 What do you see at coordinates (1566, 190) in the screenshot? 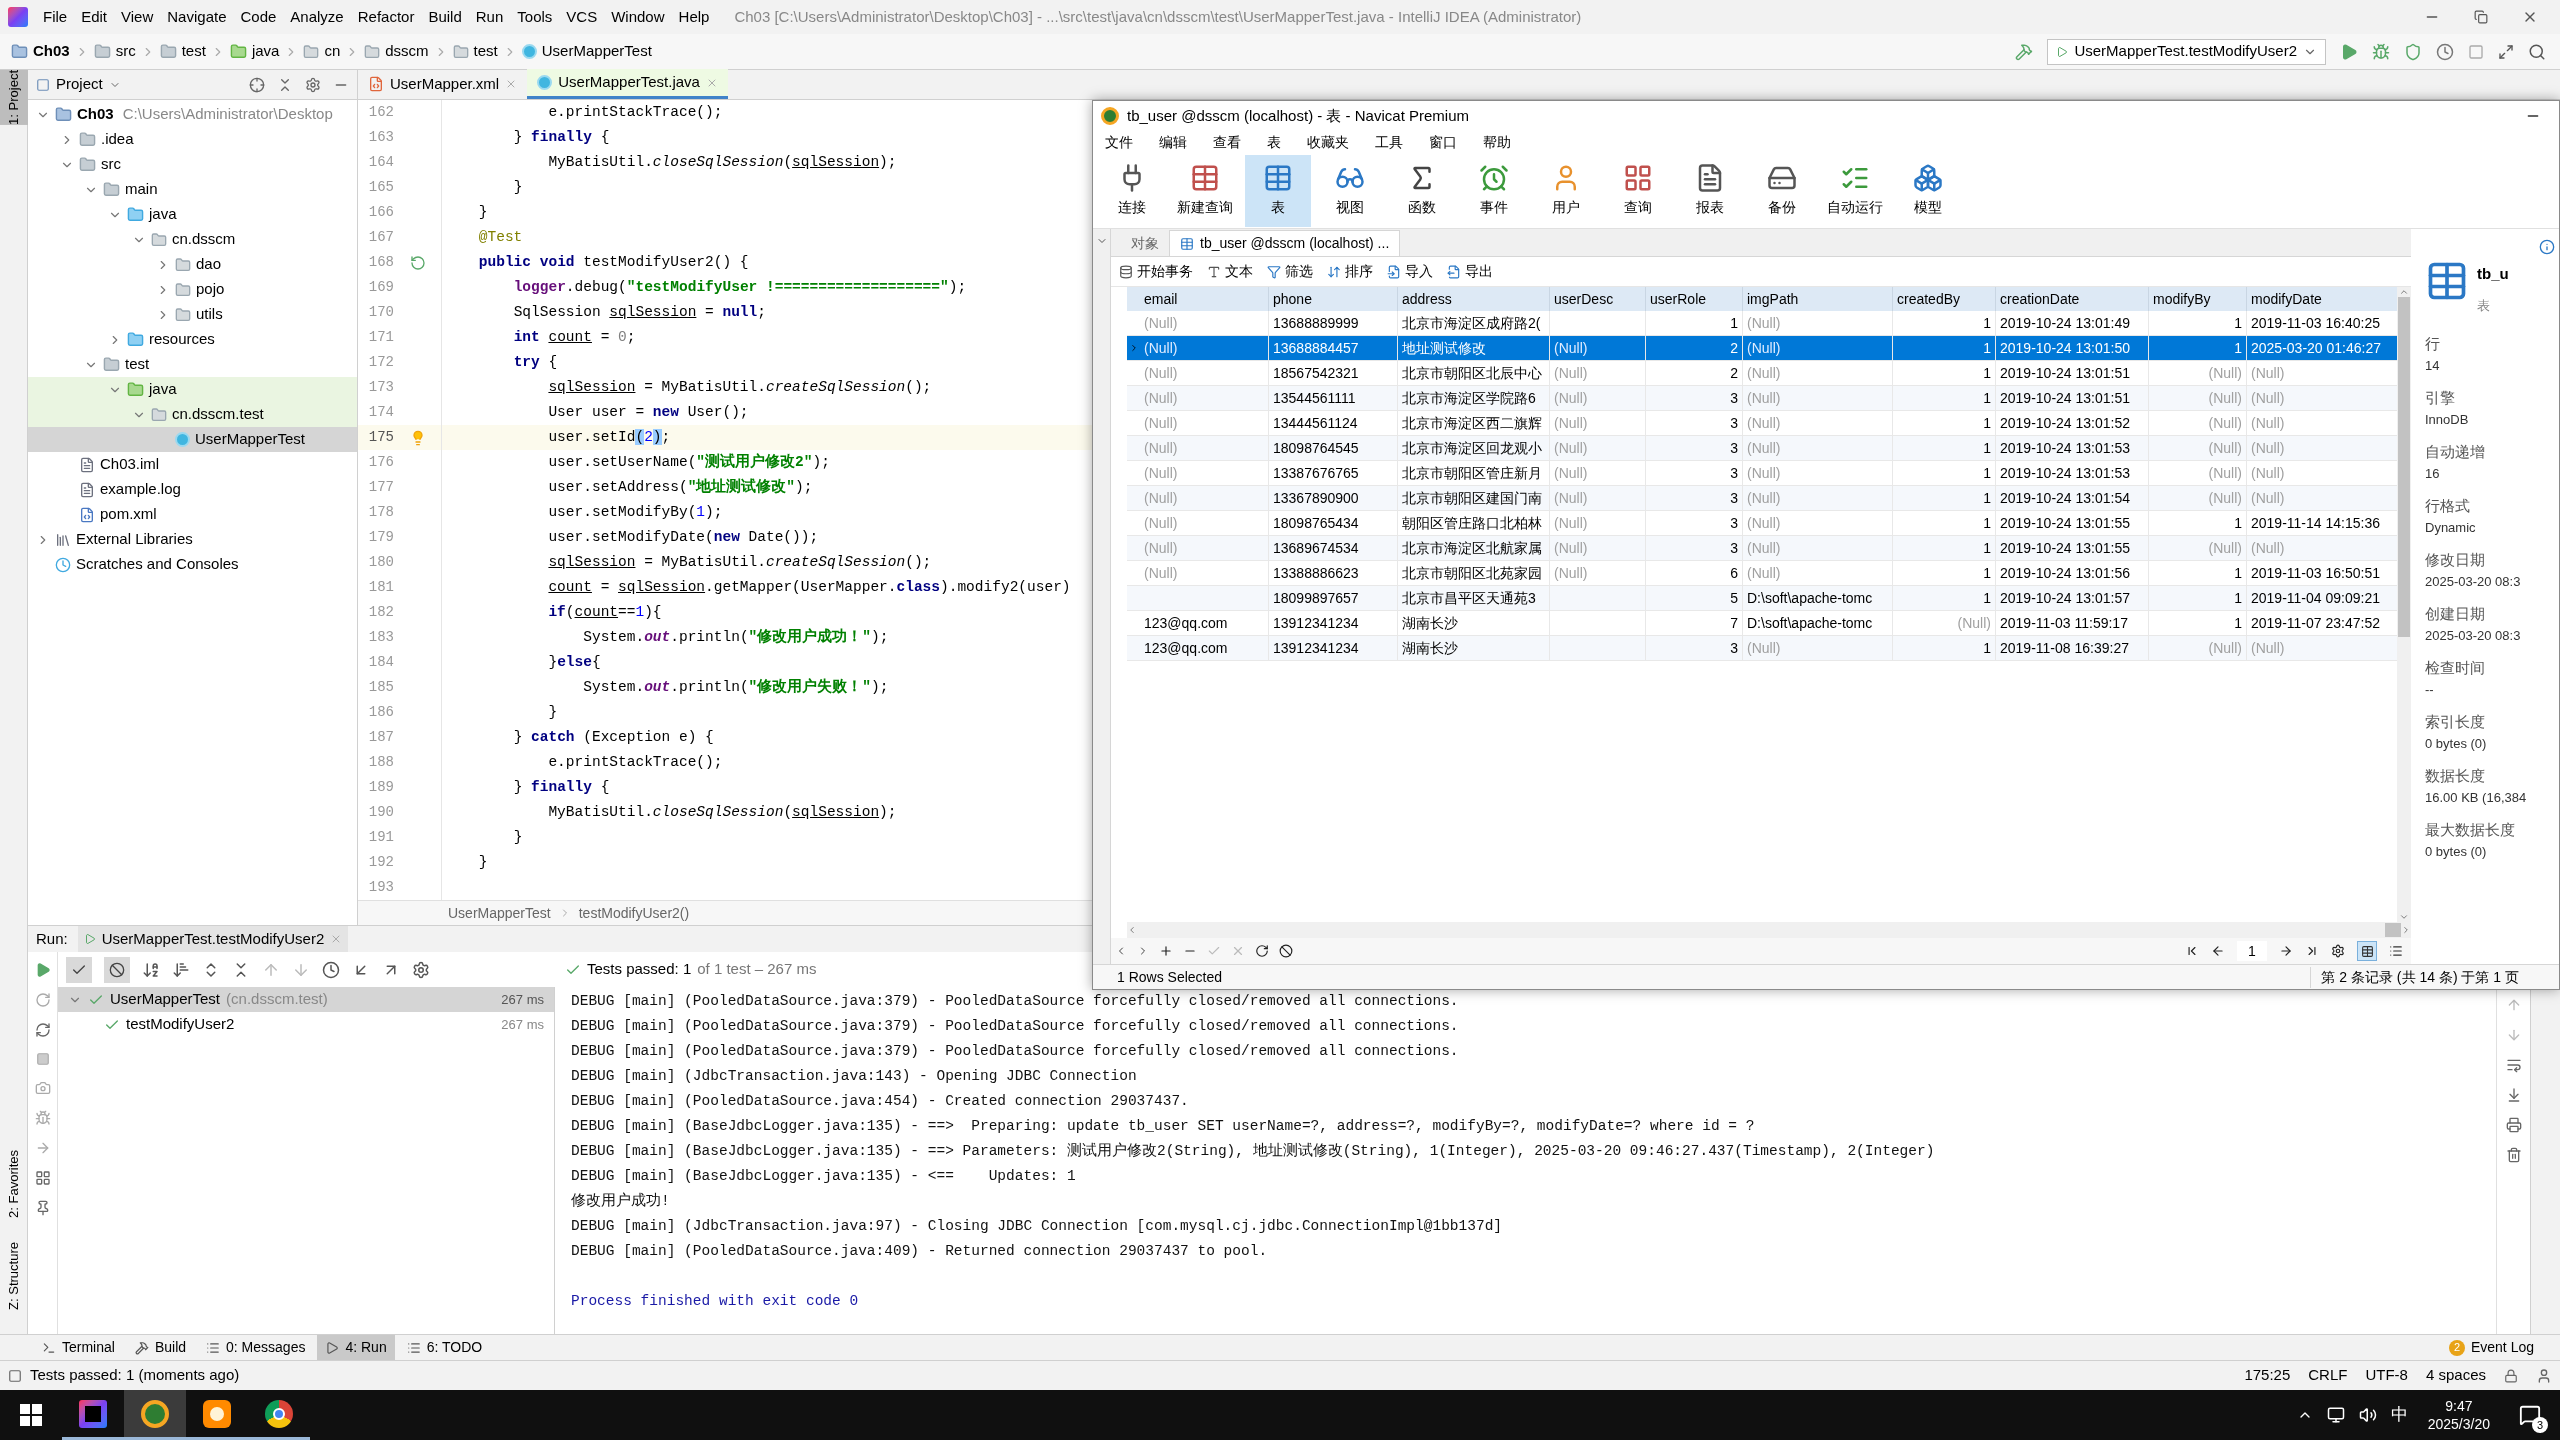
I see `toolbar-button: 用户` at bounding box center [1566, 190].